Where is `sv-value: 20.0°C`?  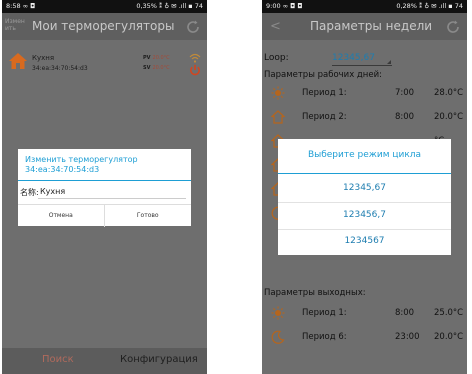
sv-value: 20.0°C is located at coordinates (161, 68).